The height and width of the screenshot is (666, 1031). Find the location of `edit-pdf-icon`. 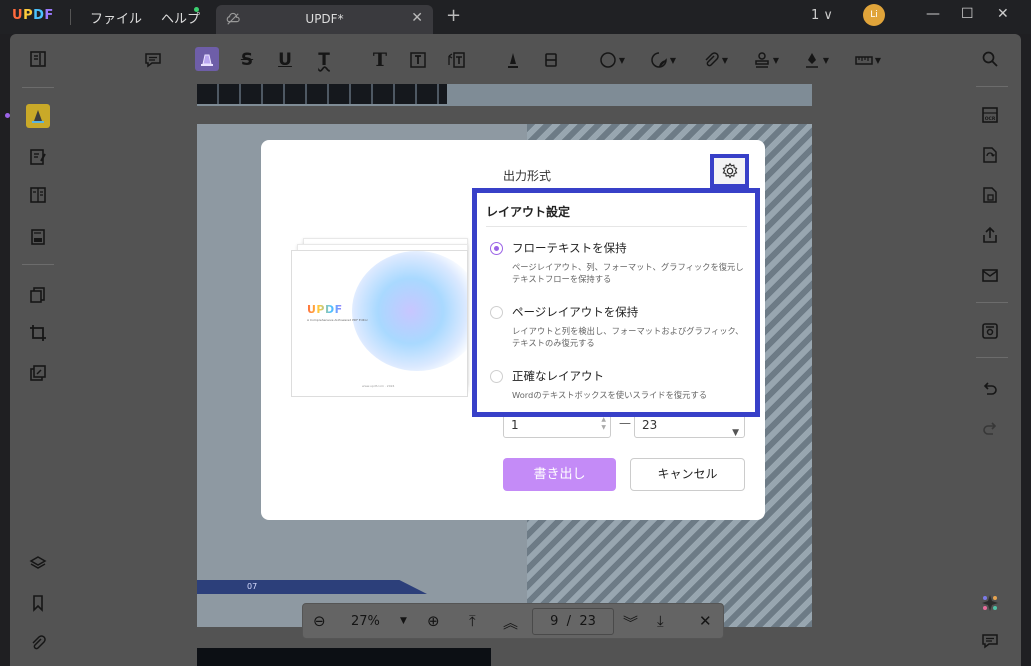

edit-pdf-icon is located at coordinates (38, 157).